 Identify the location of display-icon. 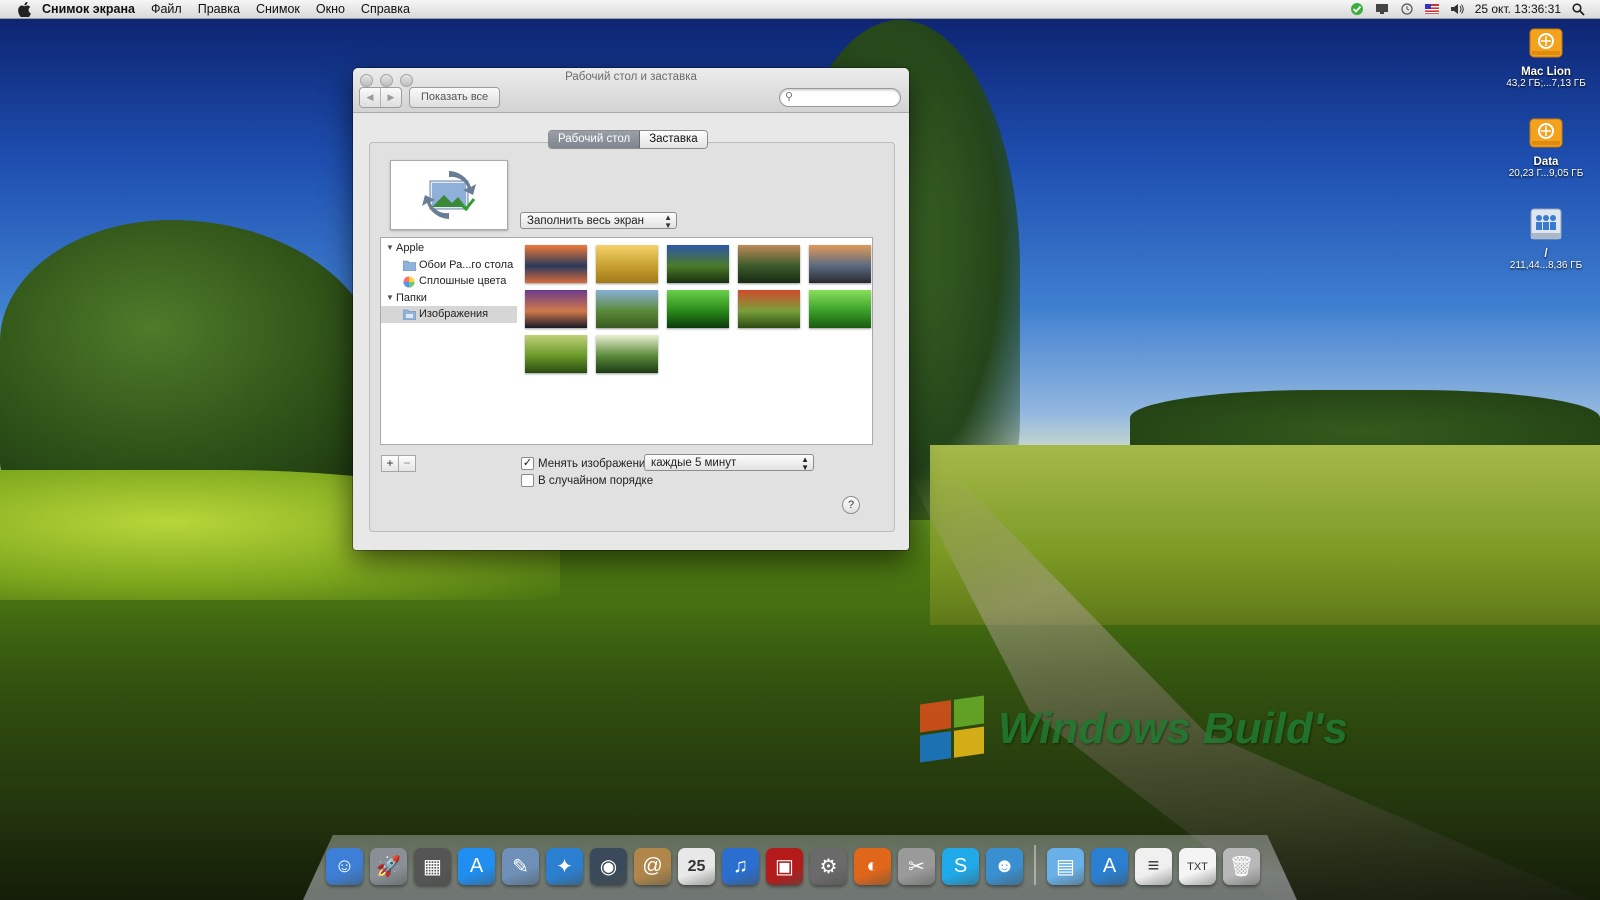
(1382, 9).